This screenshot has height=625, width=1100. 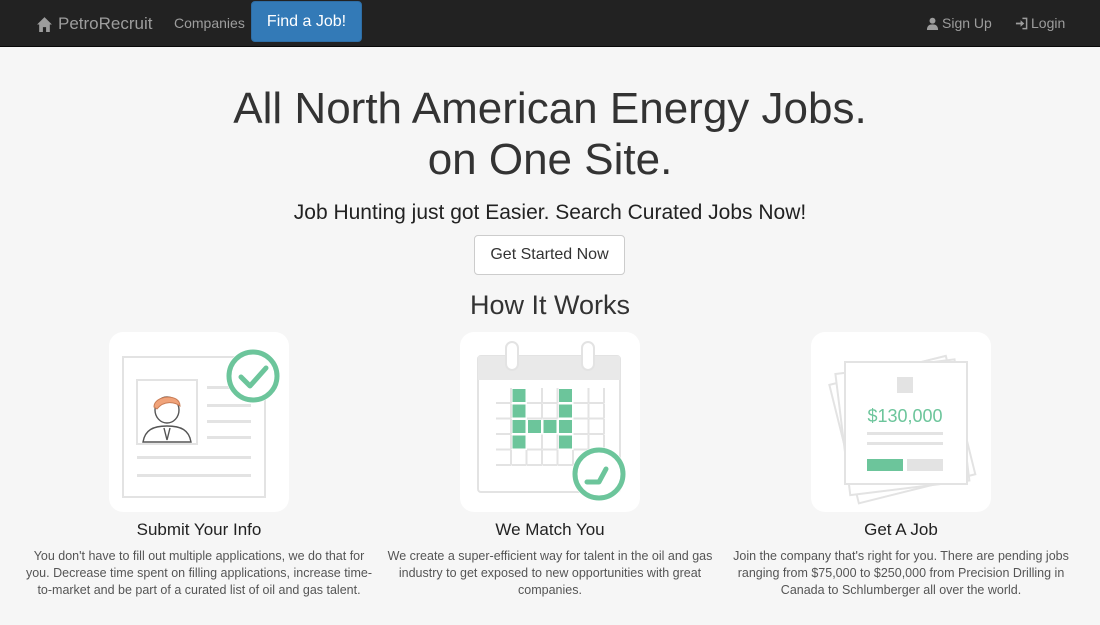 I want to click on salary-text: $130,000, so click(x=904, y=416).